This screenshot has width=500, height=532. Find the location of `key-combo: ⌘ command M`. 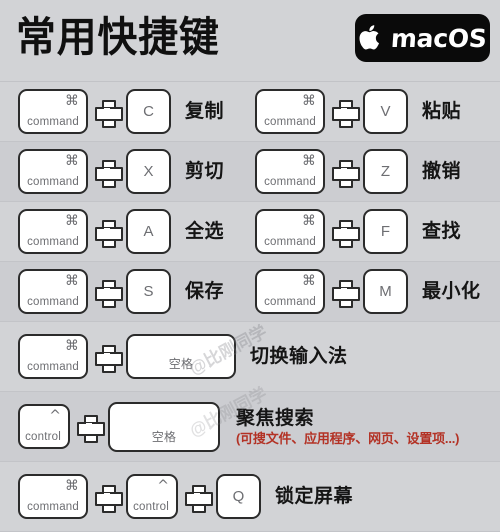

key-combo: ⌘ command M is located at coordinates (331, 291).